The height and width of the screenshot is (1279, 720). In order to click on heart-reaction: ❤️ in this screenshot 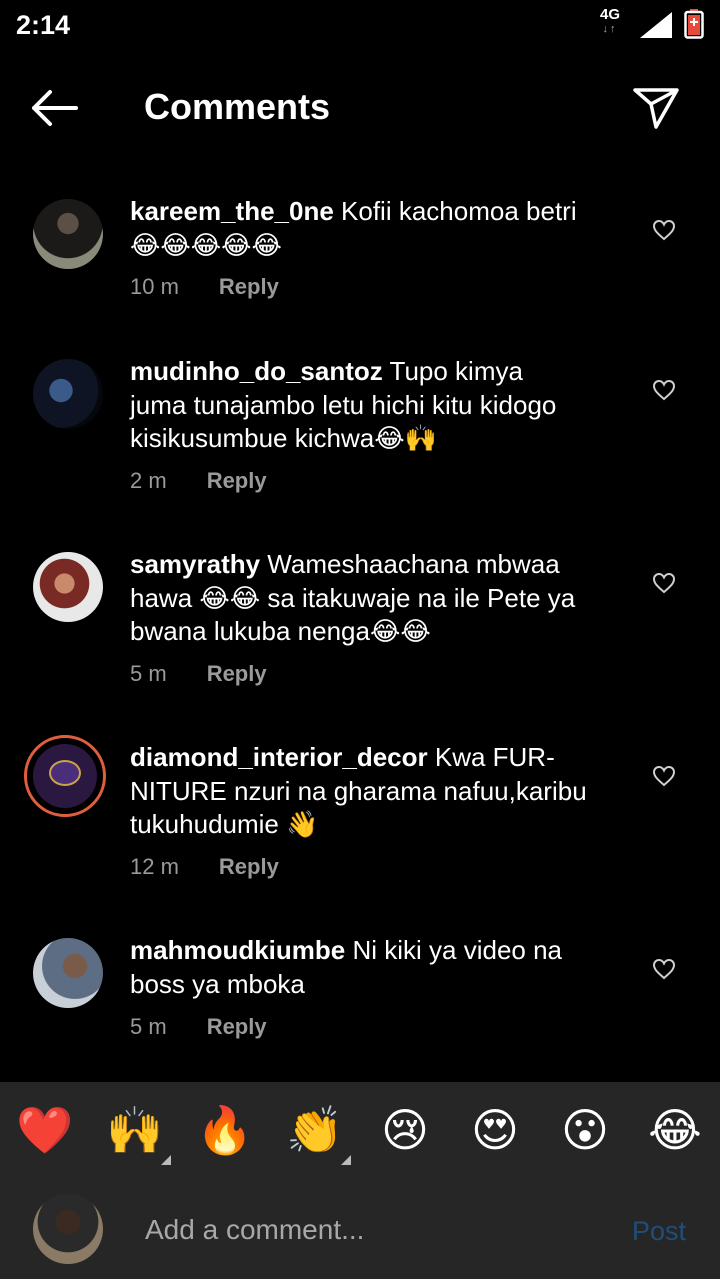, I will do `click(45, 1130)`.